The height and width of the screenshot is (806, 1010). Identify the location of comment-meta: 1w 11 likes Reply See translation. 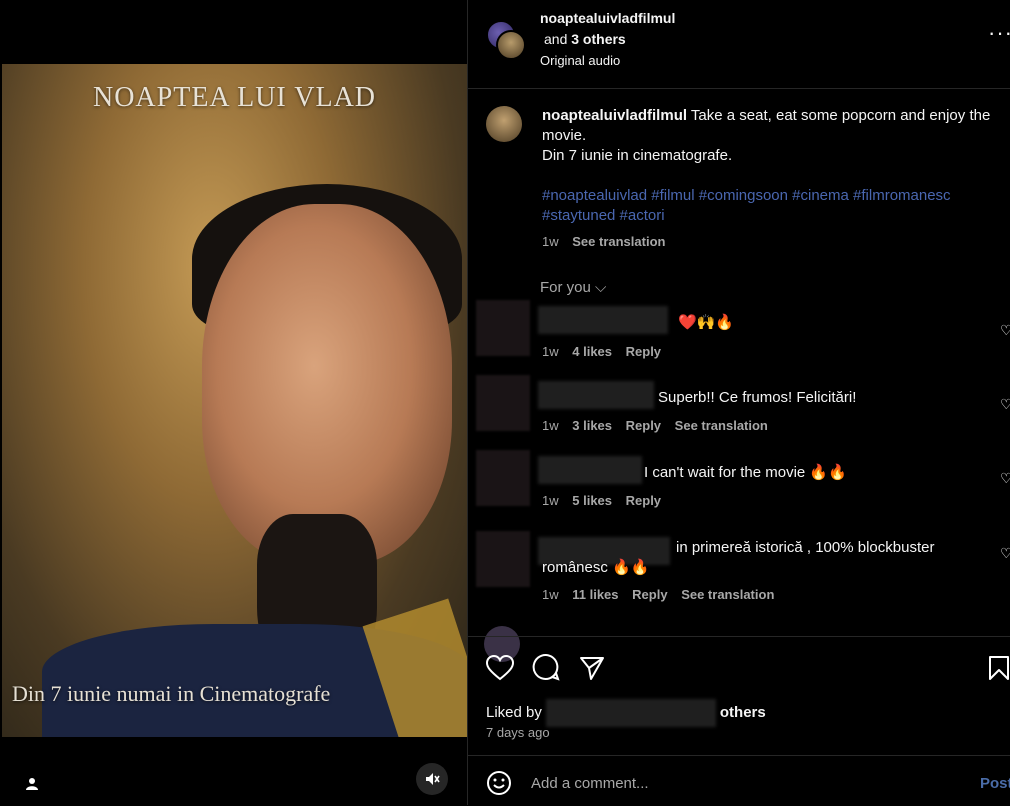
(663, 594).